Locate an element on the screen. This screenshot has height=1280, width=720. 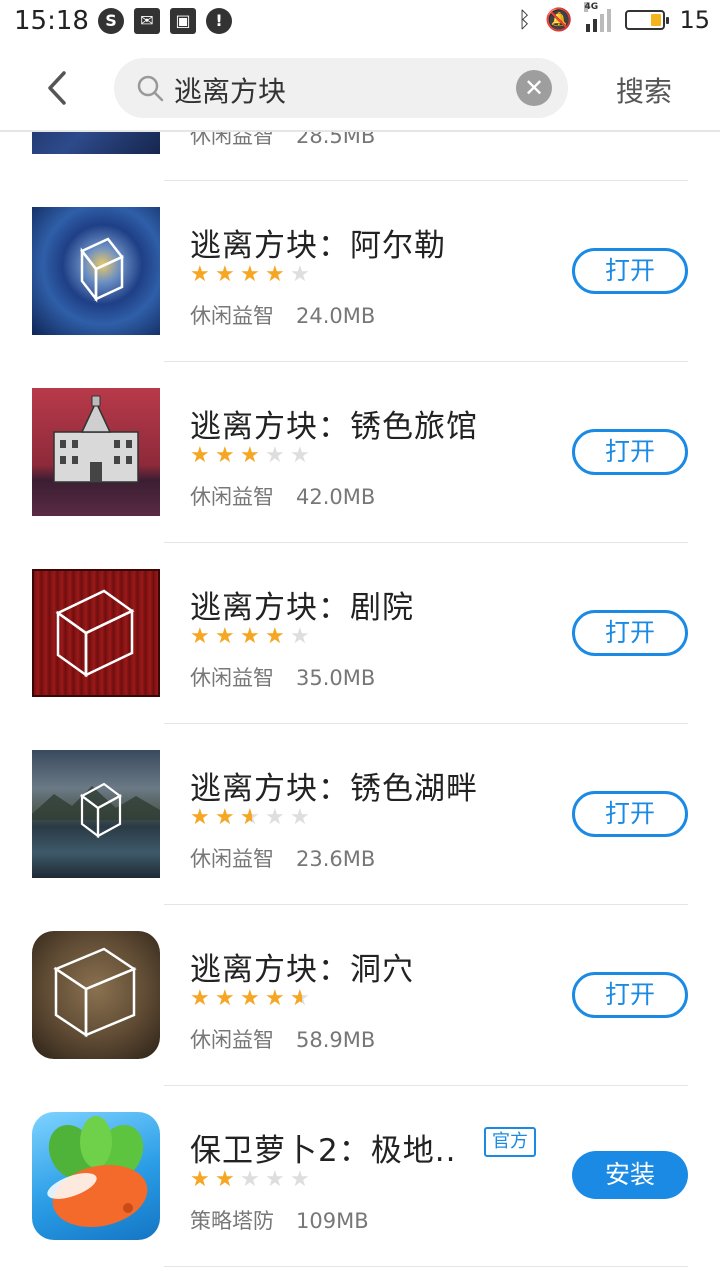
app-size: 24.0MB is located at coordinates (336, 316).